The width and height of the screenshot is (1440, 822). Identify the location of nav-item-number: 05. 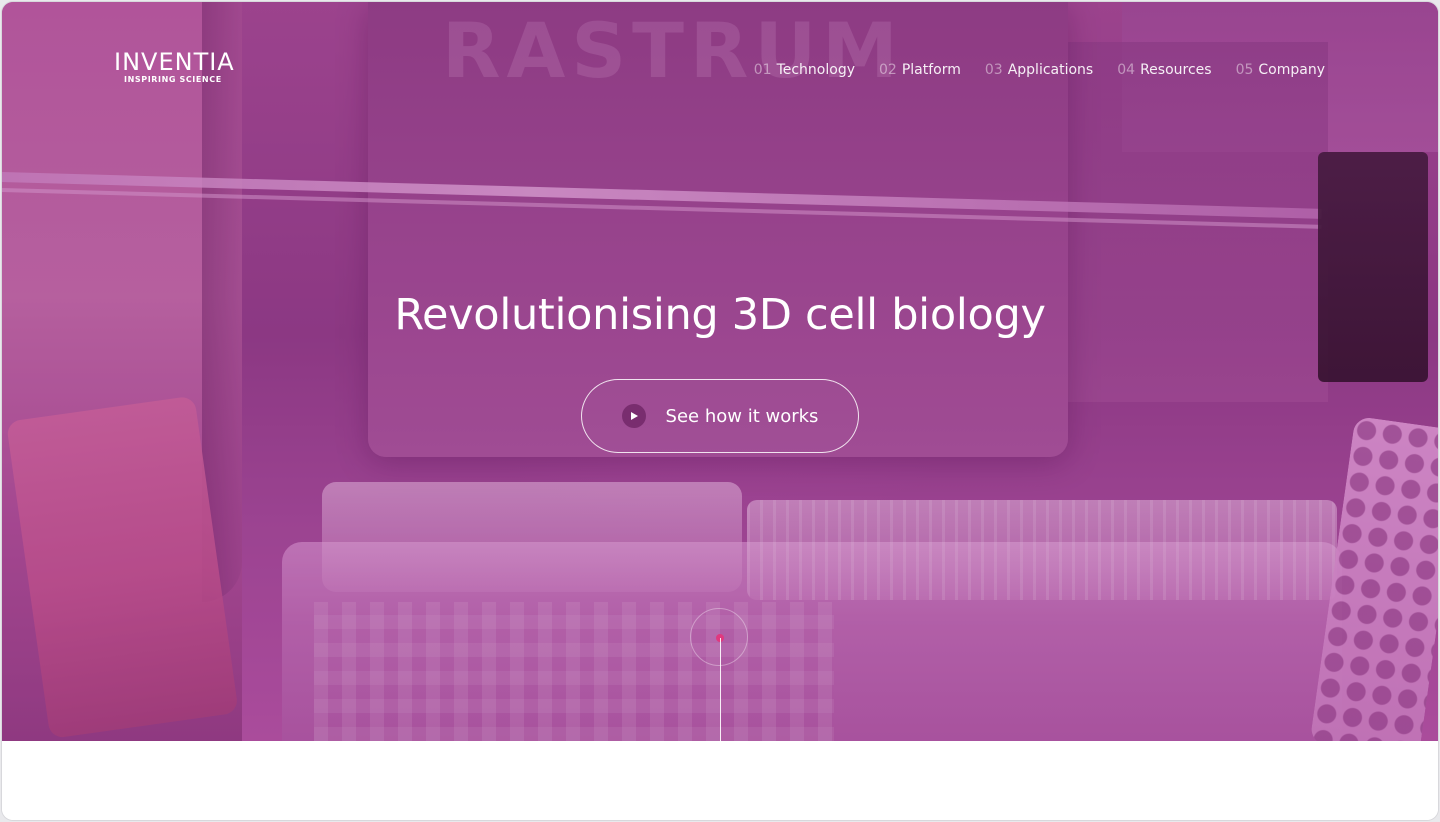
(1244, 70).